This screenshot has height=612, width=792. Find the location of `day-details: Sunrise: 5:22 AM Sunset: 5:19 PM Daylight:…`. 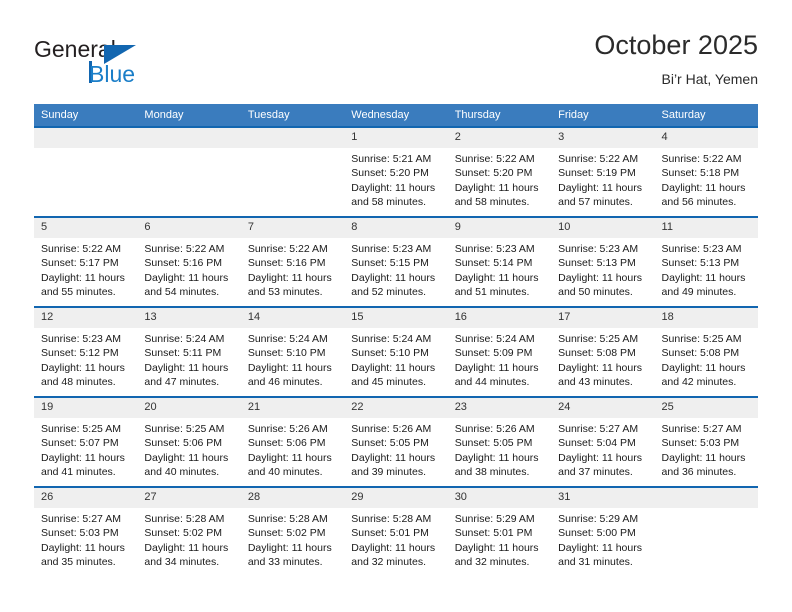

day-details: Sunrise: 5:22 AM Sunset: 5:19 PM Daylight:… is located at coordinates (602, 179).